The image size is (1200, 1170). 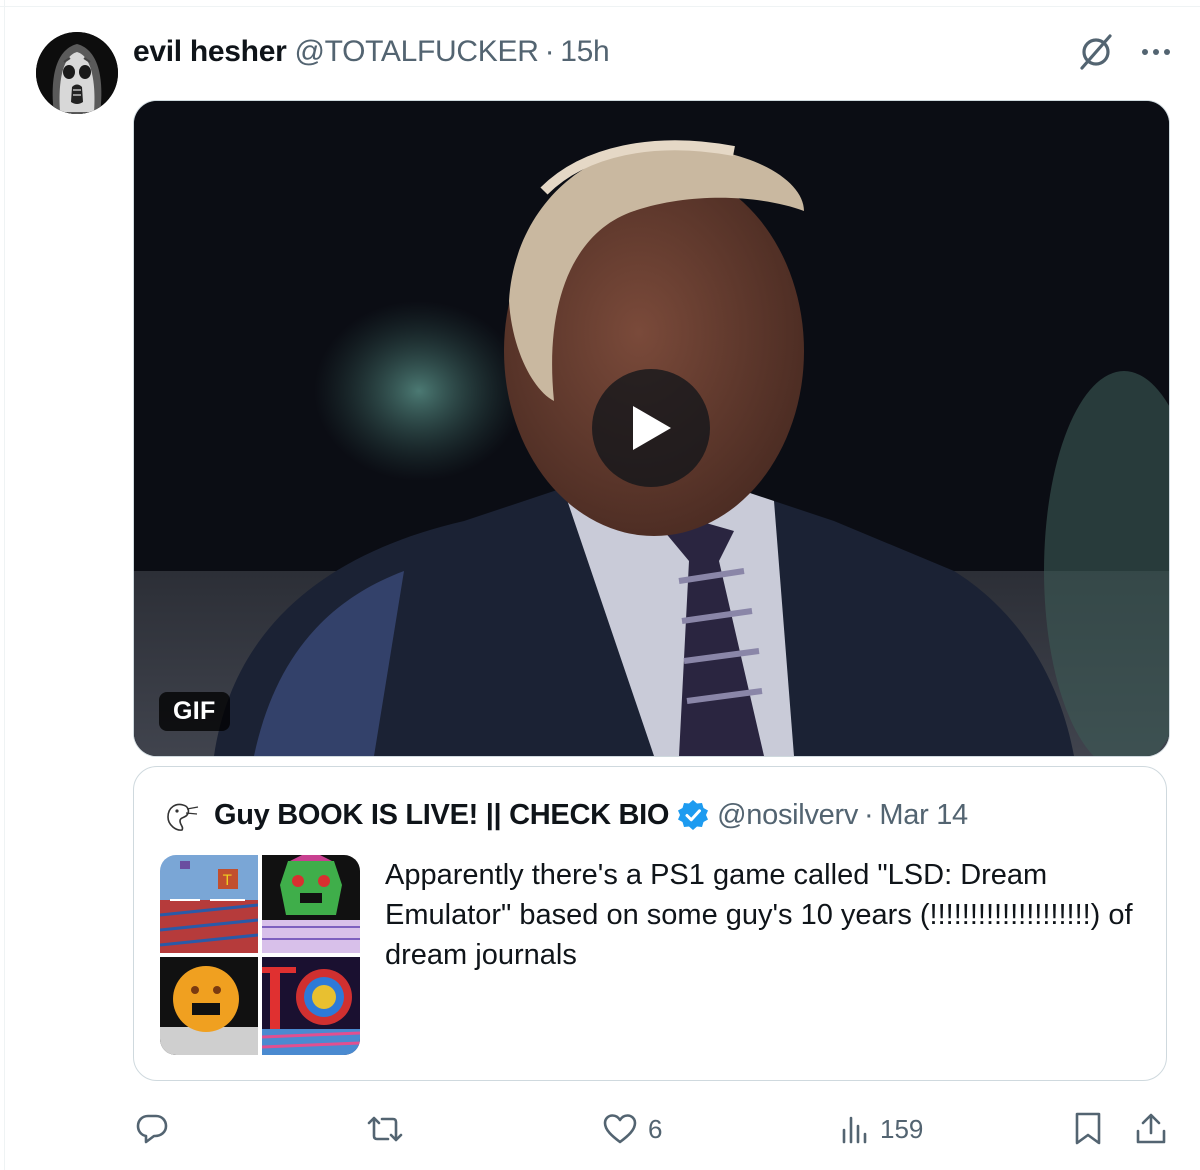 I want to click on repost-button, so click(x=390, y=1129).